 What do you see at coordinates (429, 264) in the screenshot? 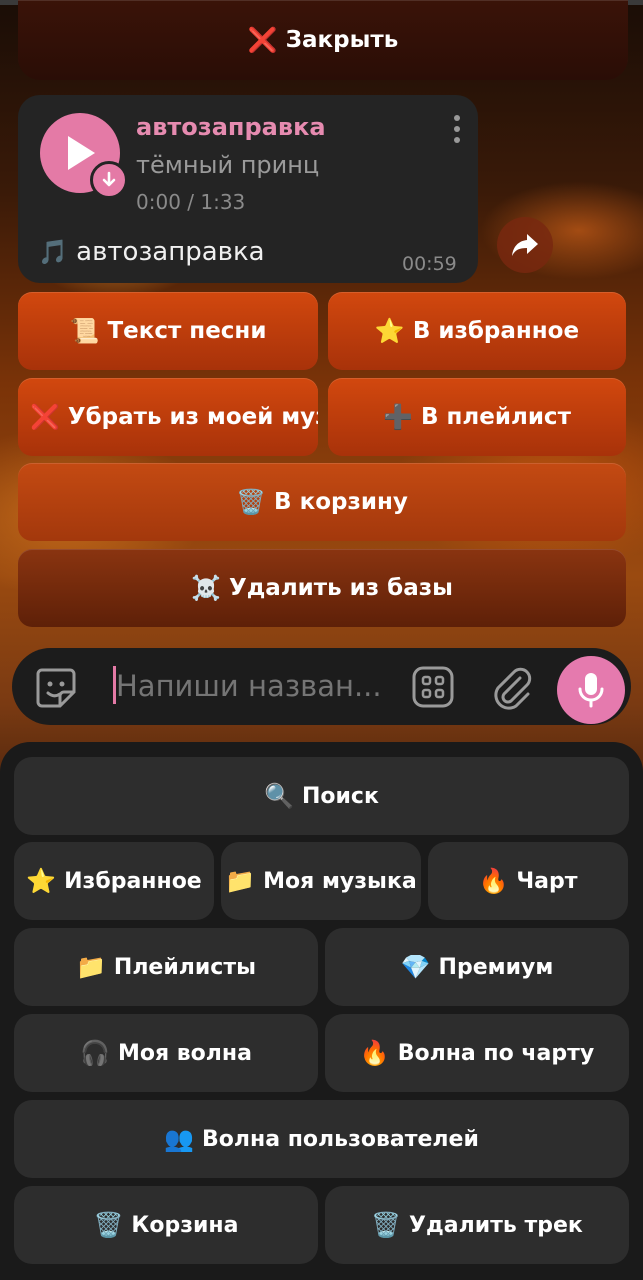
I see `message-time: 00:59` at bounding box center [429, 264].